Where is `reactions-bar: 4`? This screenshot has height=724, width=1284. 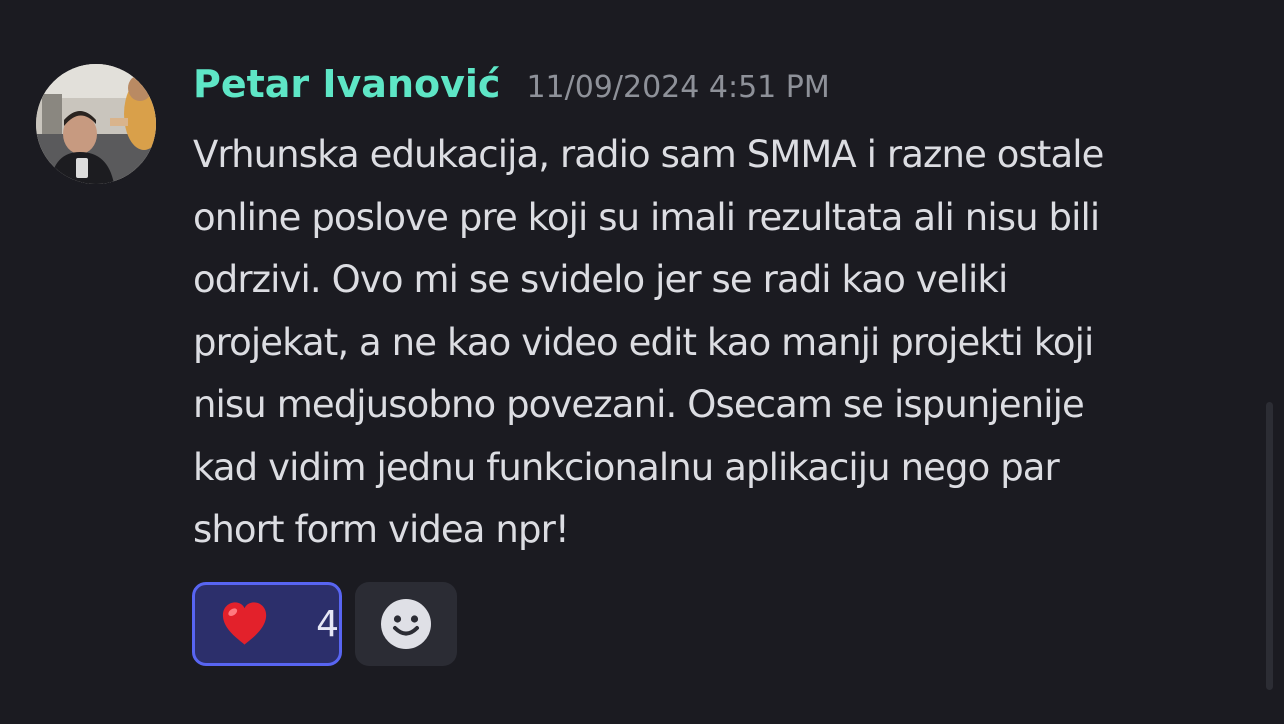
reactions-bar: 4 is located at coordinates (324, 624).